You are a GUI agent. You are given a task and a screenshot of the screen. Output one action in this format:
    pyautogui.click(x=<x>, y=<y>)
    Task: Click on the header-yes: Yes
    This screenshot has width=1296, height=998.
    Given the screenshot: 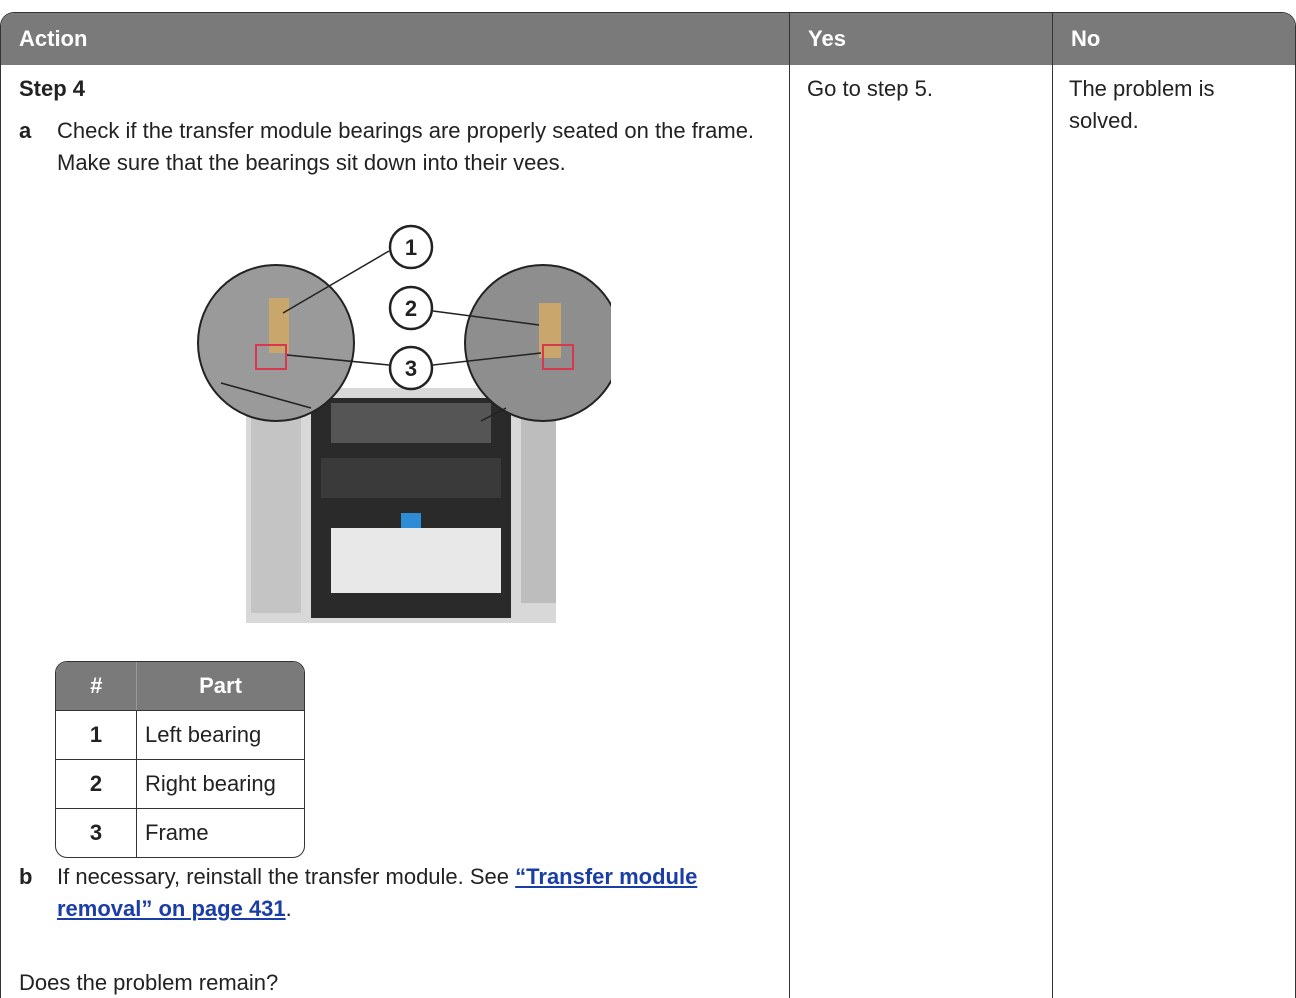 What is the action you would take?
    pyautogui.click(x=921, y=39)
    